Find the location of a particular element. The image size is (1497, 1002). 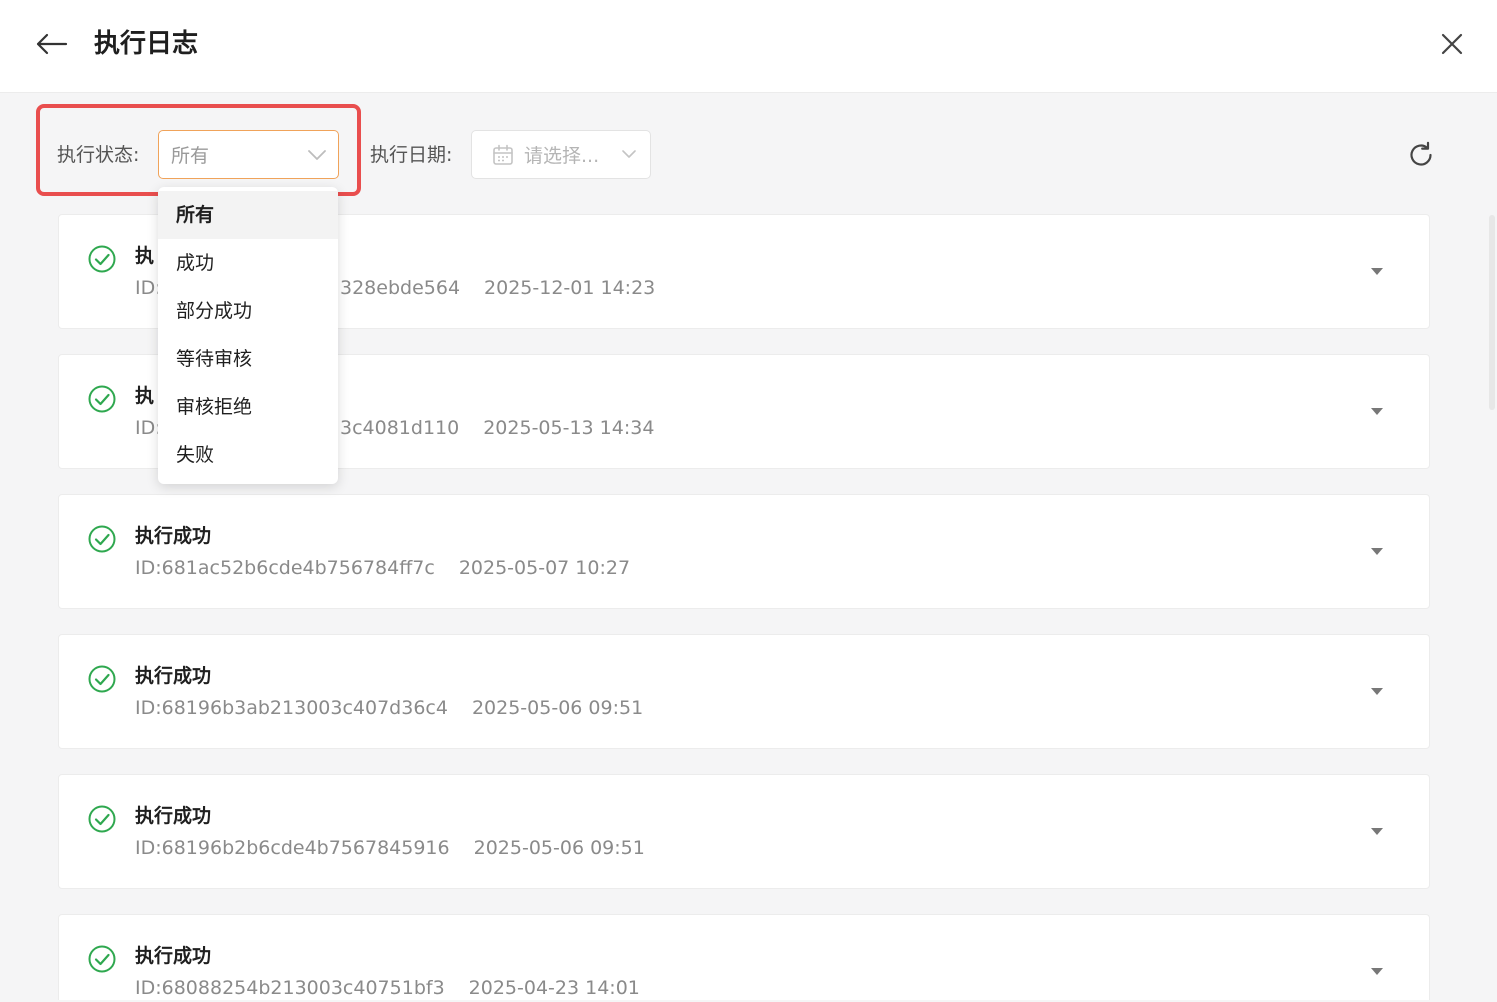

refresh-icon is located at coordinates (1421, 153).